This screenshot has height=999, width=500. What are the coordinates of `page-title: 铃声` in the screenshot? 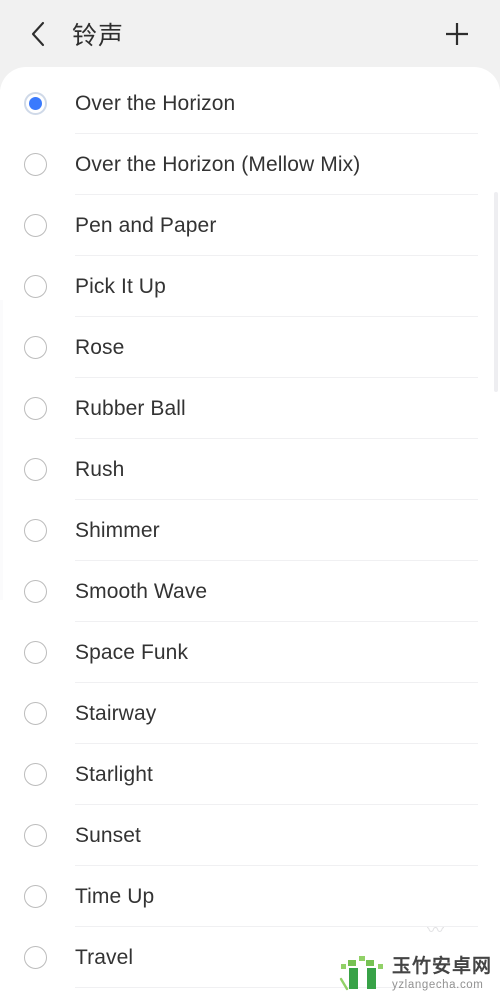 It's located at (98, 35).